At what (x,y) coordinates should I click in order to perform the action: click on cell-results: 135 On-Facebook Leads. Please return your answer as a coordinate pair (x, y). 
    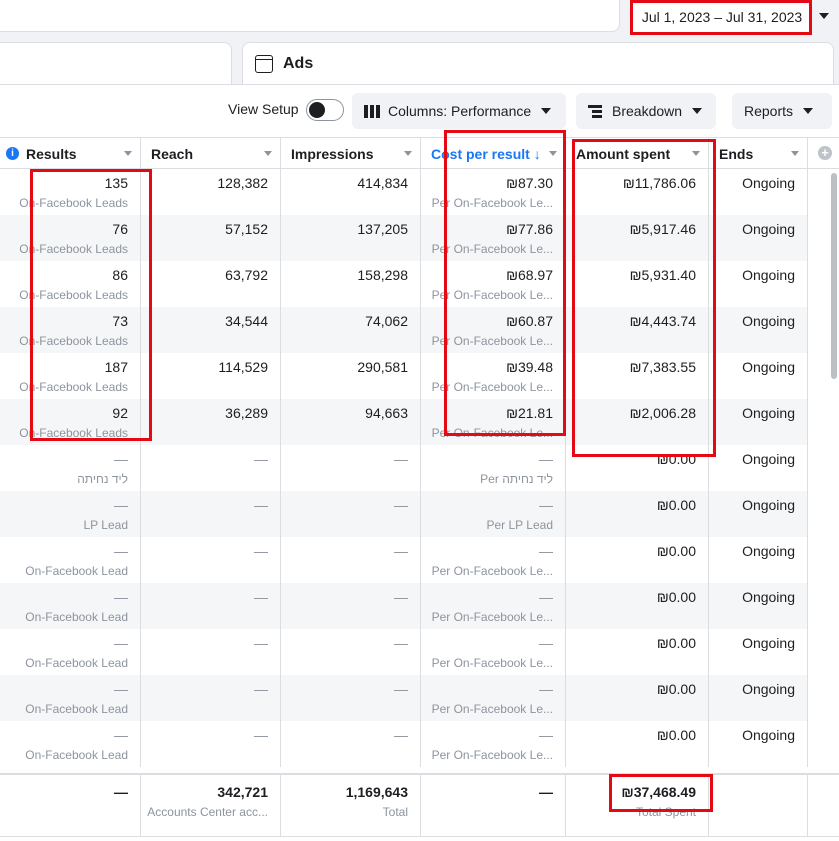
    Looking at the image, I should click on (70, 192).